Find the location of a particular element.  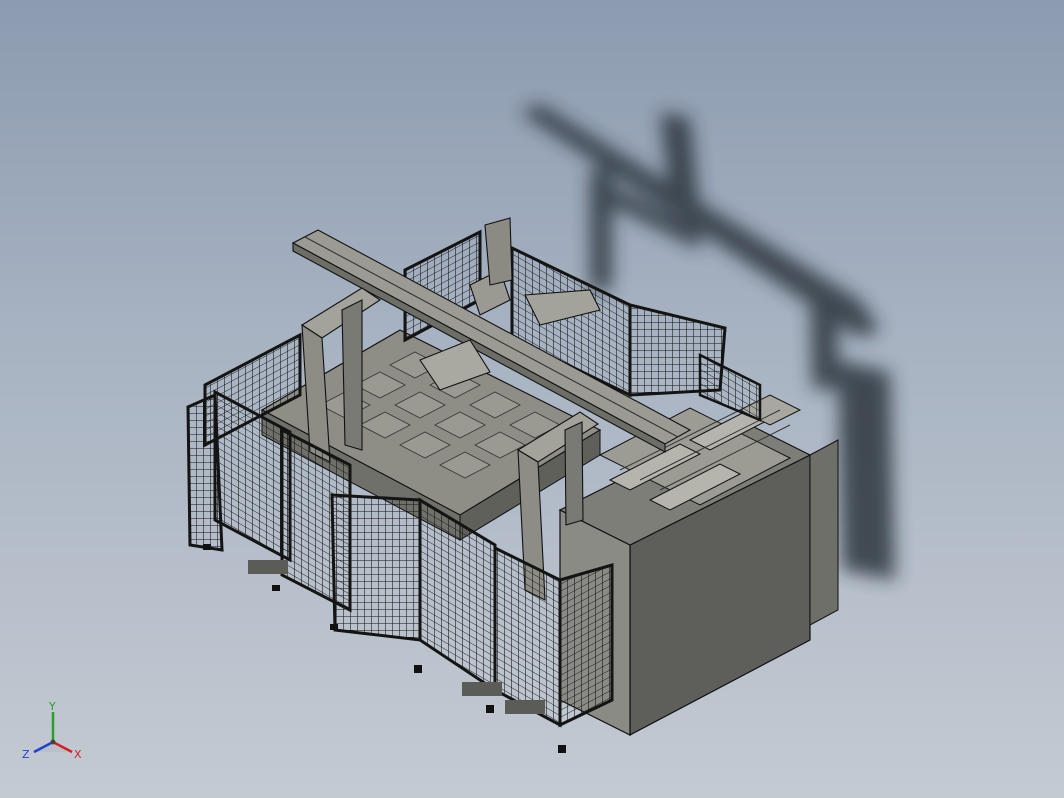

front-fence-right is located at coordinates (553, 636).